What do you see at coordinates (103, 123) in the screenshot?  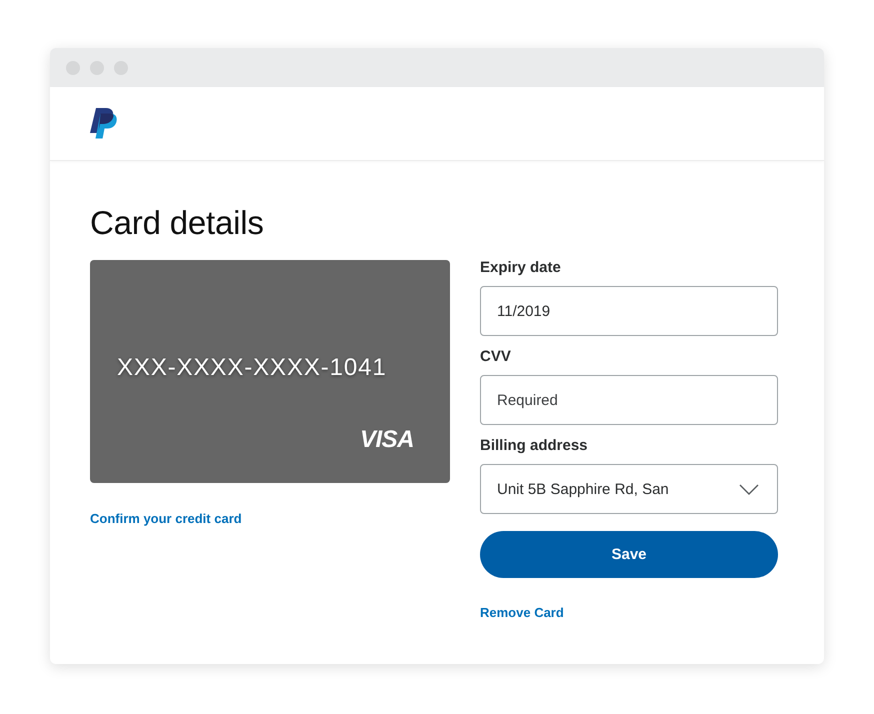 I see `logo-icon` at bounding box center [103, 123].